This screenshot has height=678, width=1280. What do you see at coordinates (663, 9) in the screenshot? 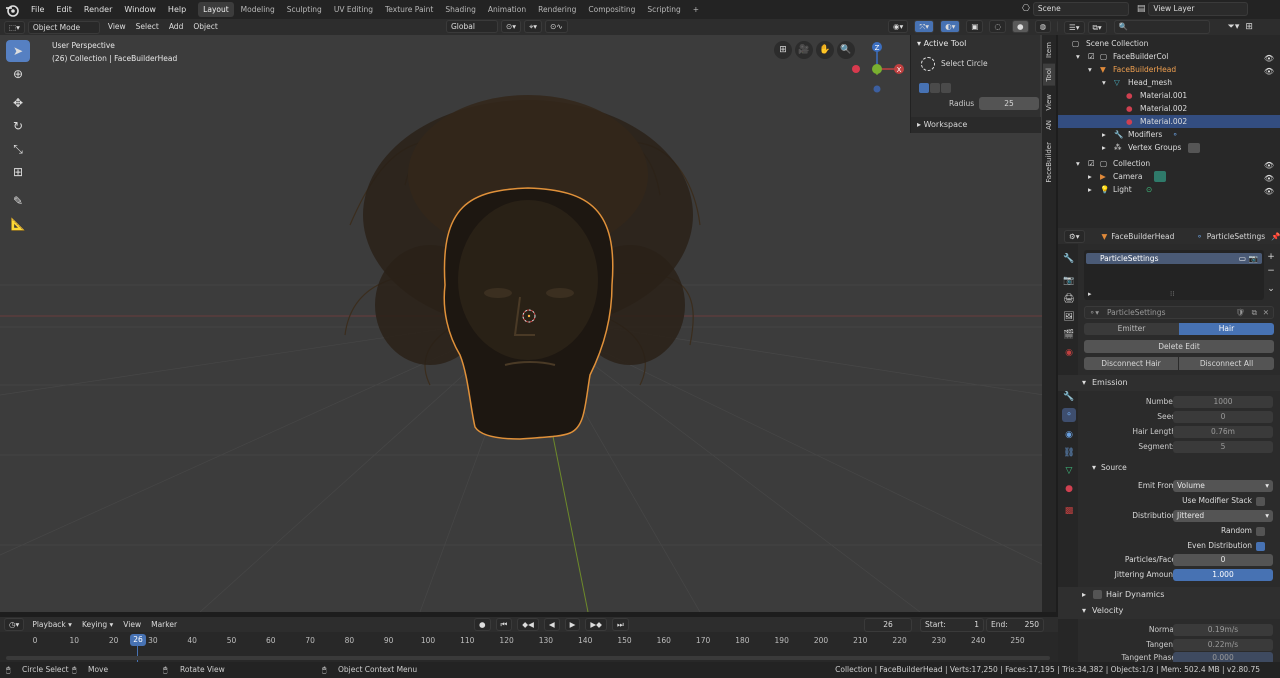
I see `tab-scripting: Scripting` at bounding box center [663, 9].